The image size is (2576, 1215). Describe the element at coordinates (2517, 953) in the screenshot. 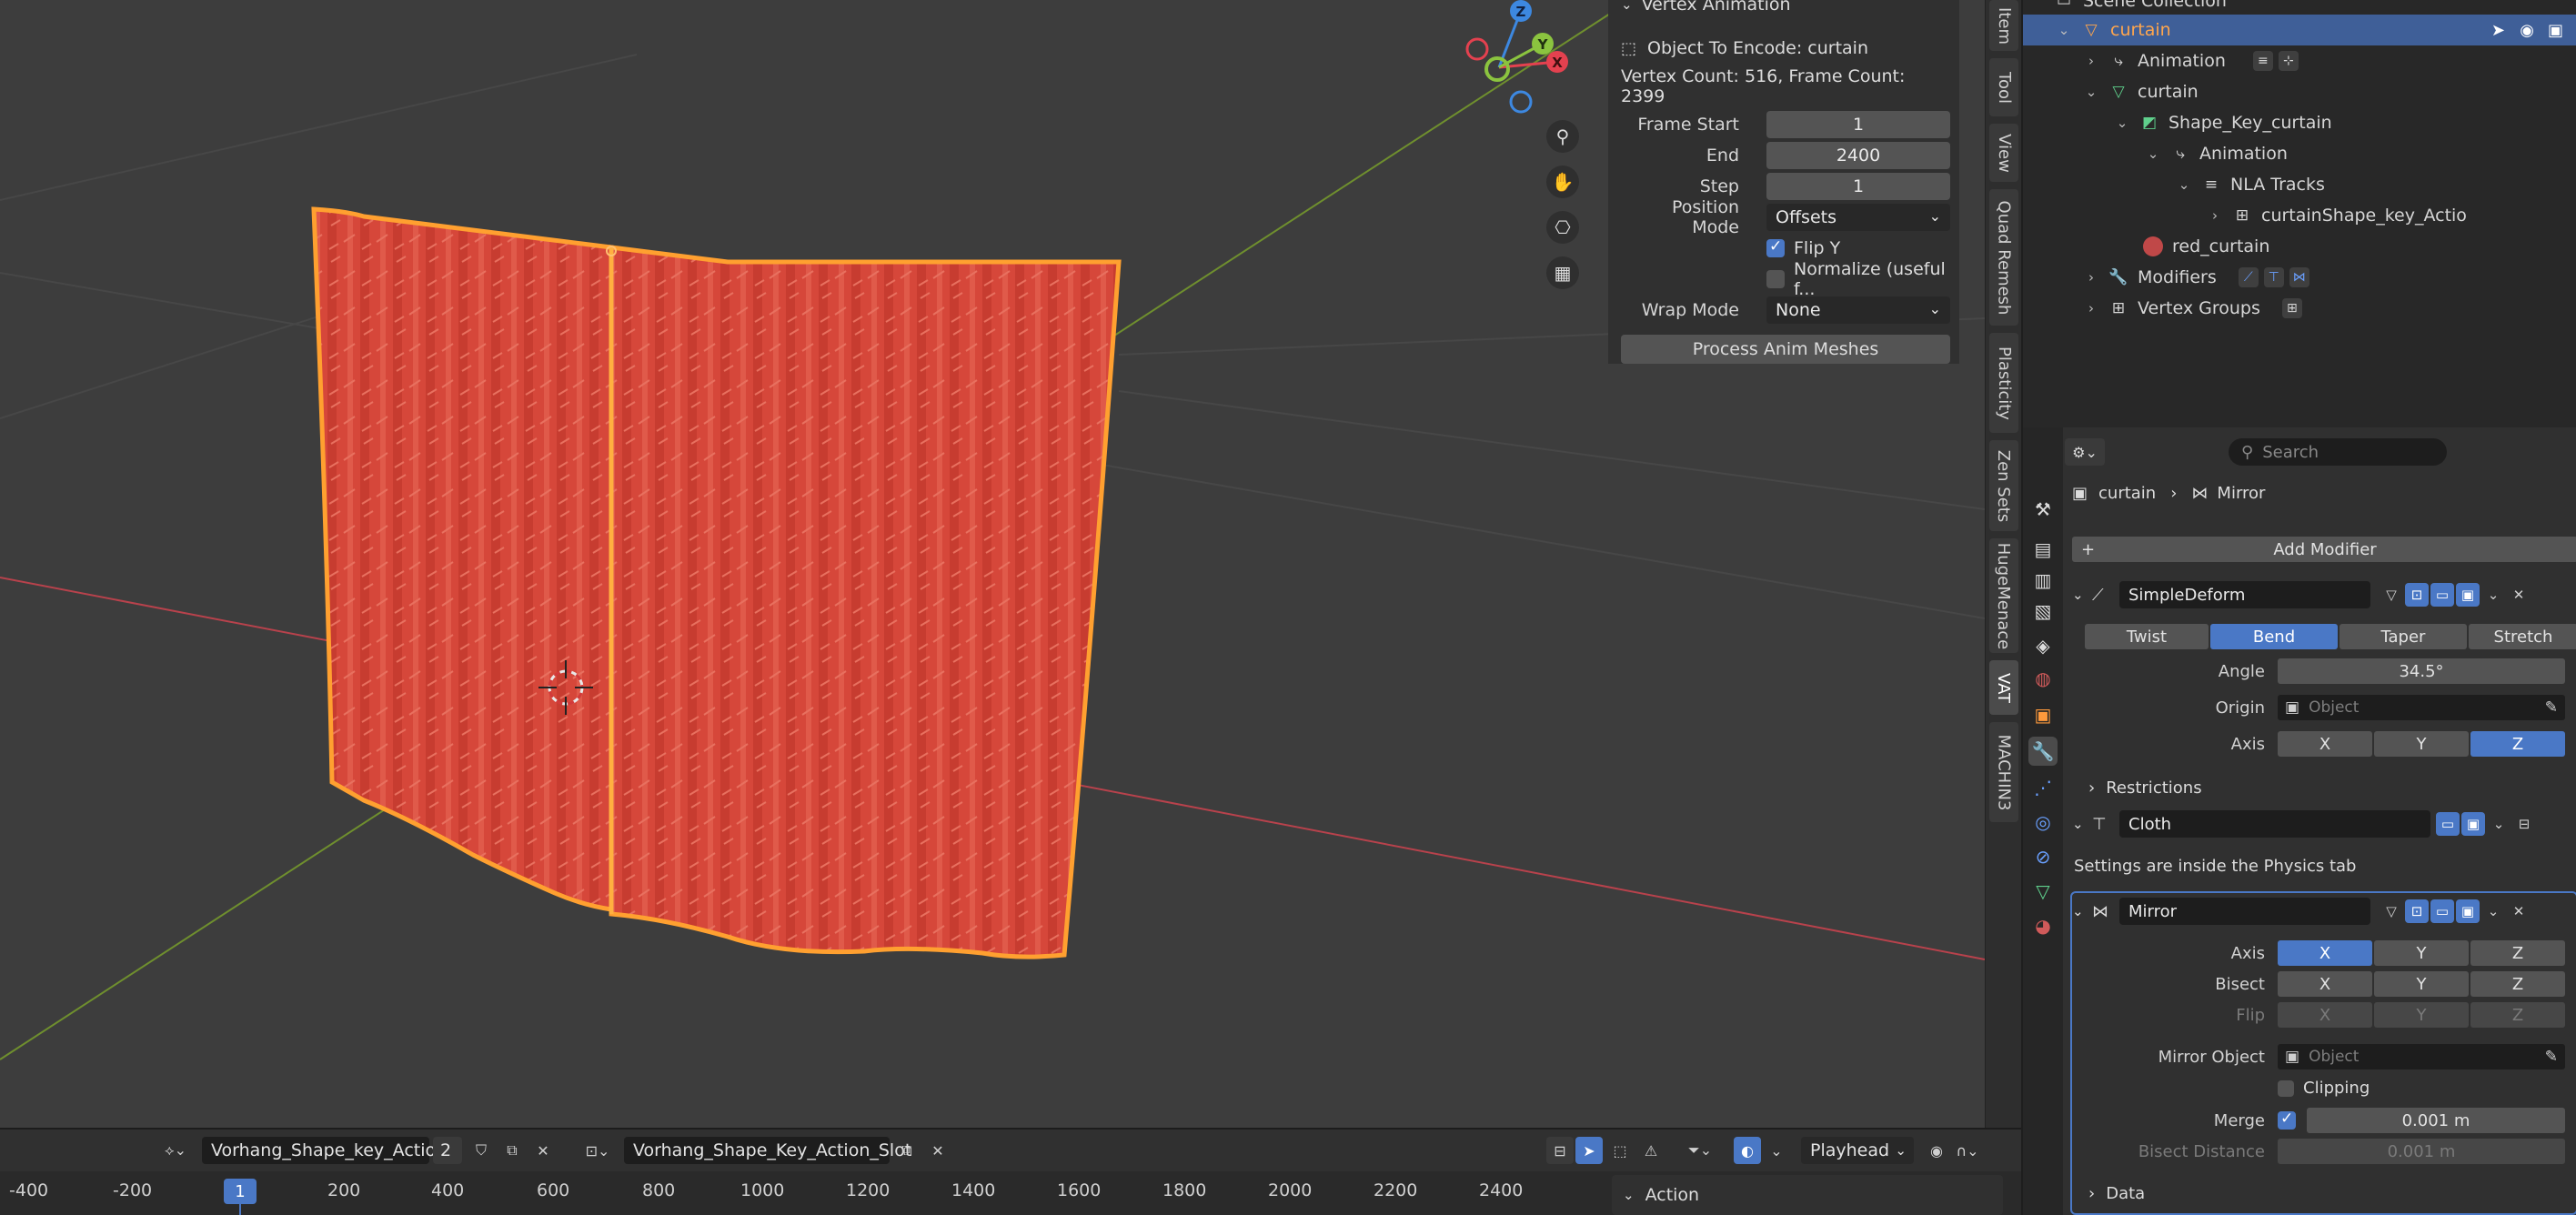

I see `mirror-axis-z-button: Z` at that location.